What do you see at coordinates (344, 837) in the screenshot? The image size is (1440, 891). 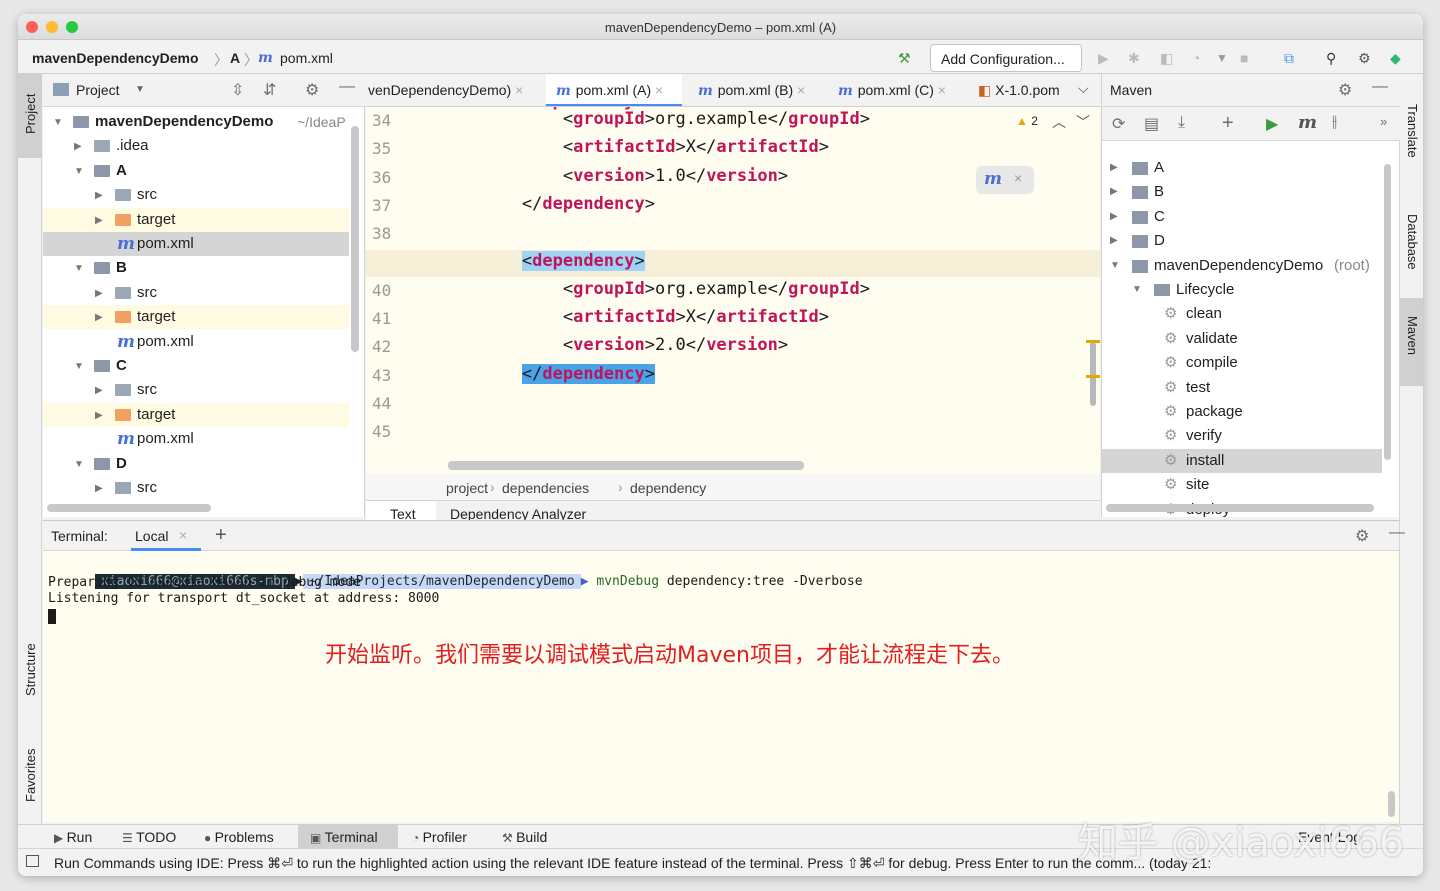 I see `tool-window-button: ▣ Terminal` at bounding box center [344, 837].